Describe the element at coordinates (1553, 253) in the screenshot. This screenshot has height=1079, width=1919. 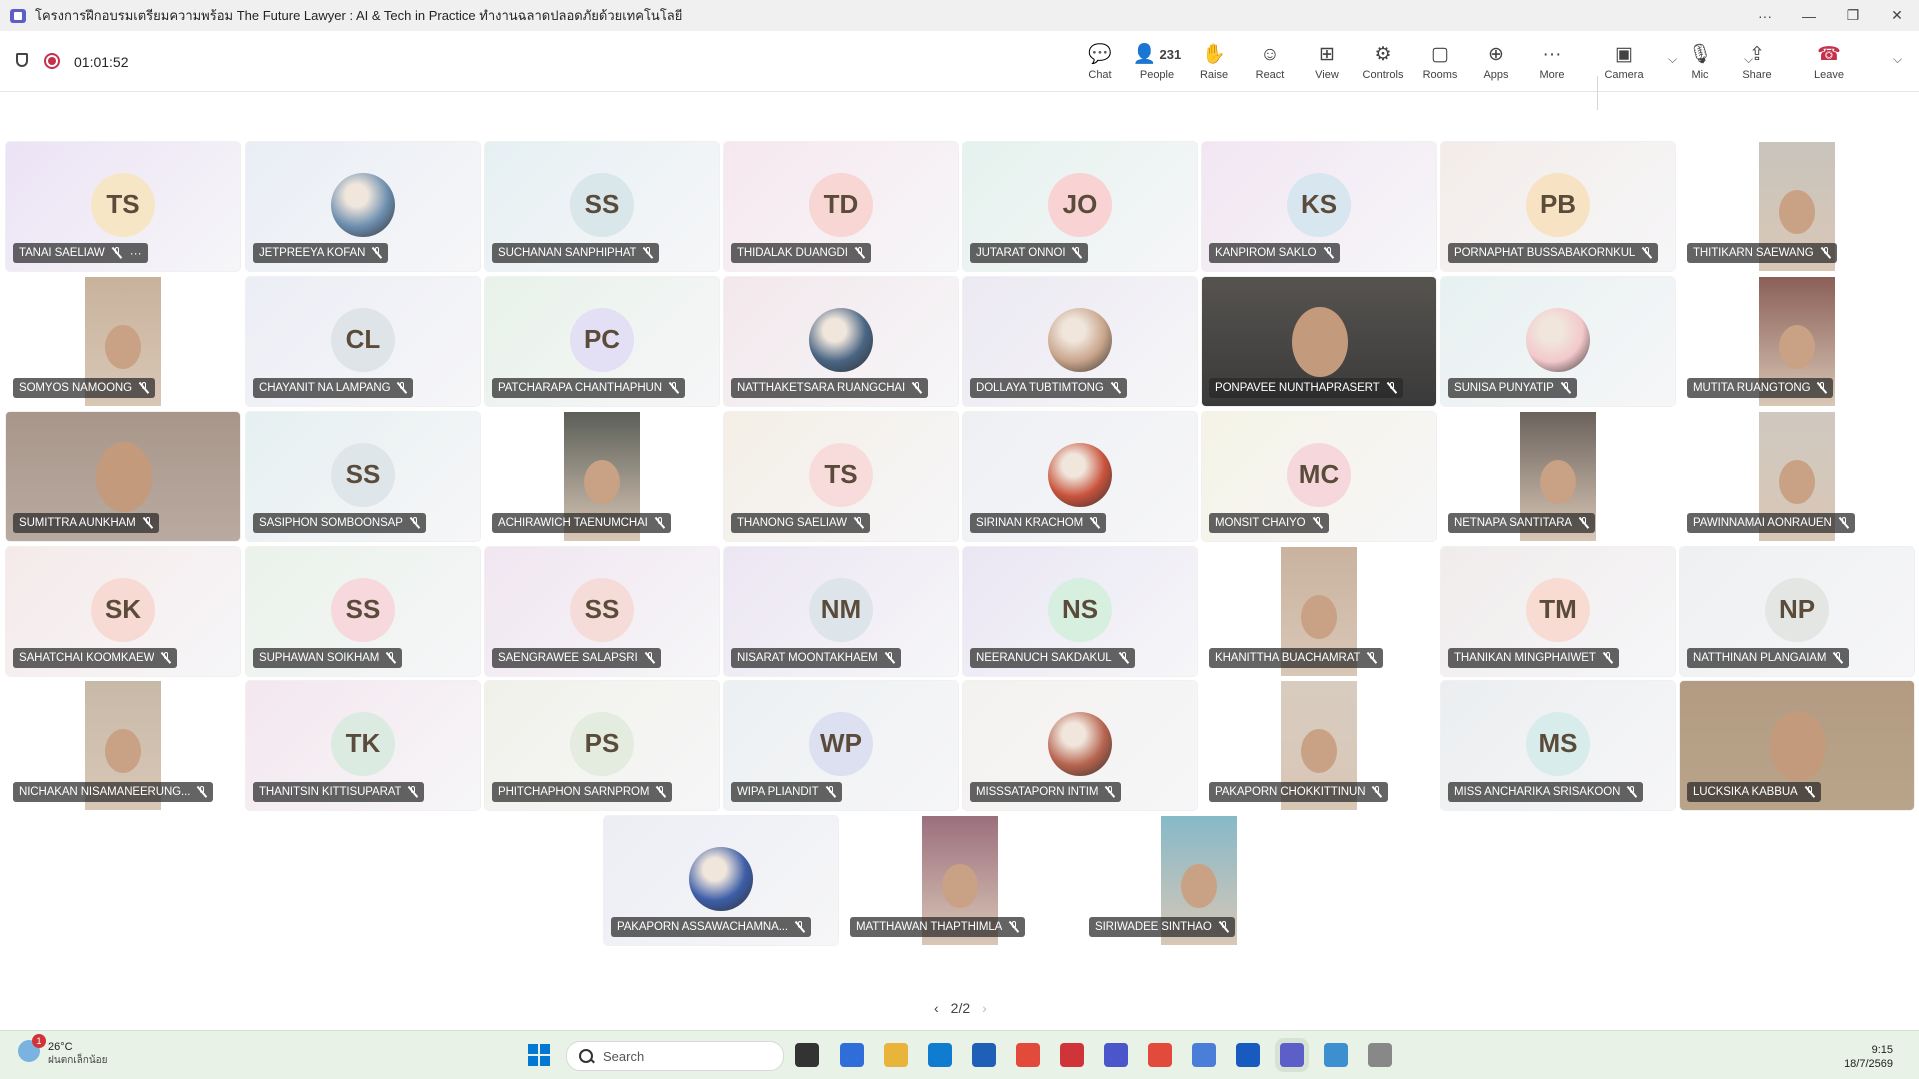
I see `participant-nameplate: PORNAPHAT BUSSABAKORNKUL` at that location.